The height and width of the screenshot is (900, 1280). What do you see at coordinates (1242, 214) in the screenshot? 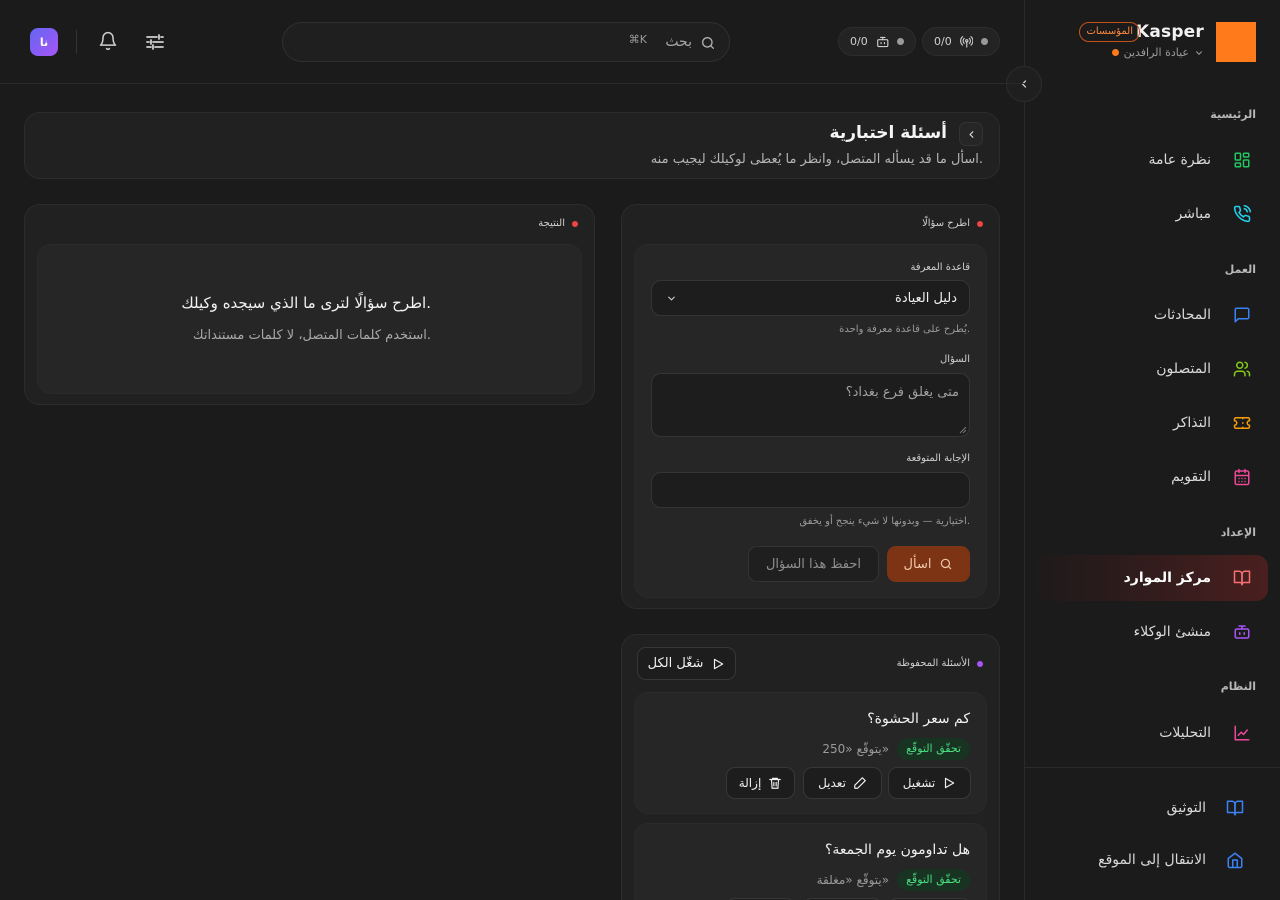
I see `phone-live-icon` at bounding box center [1242, 214].